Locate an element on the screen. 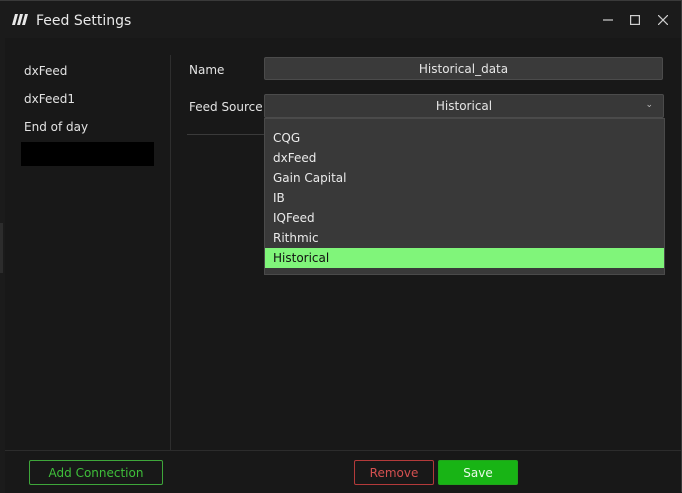  name-label: Name is located at coordinates (207, 70).